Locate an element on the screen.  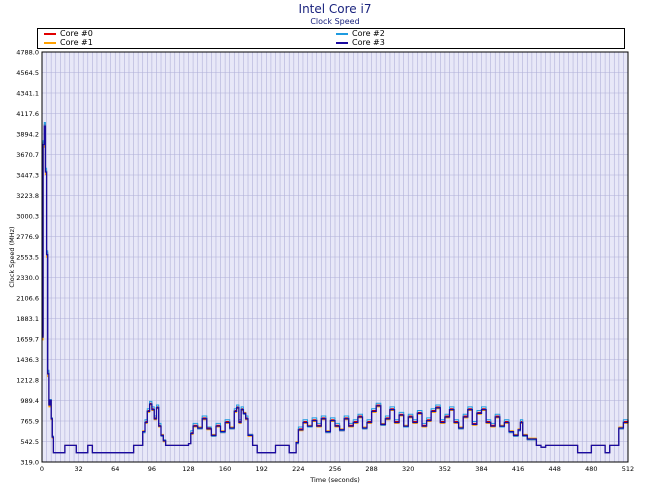
x-tick-label: 224 is located at coordinates (298, 469).